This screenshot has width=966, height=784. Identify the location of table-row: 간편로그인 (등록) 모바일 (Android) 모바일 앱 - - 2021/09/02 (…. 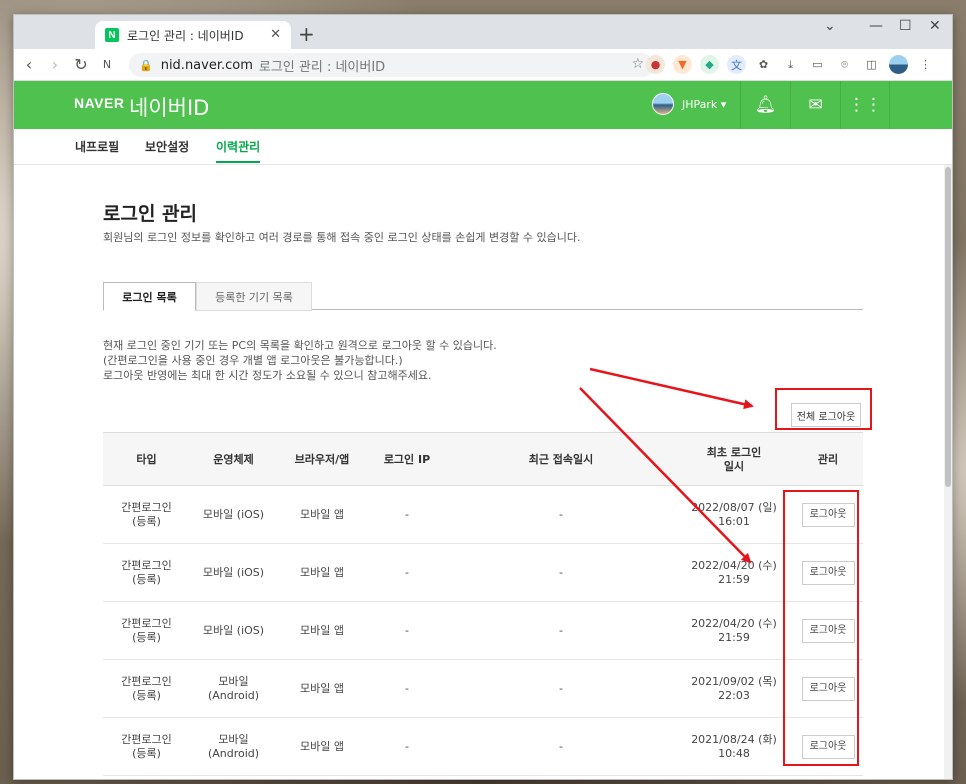
(483, 689).